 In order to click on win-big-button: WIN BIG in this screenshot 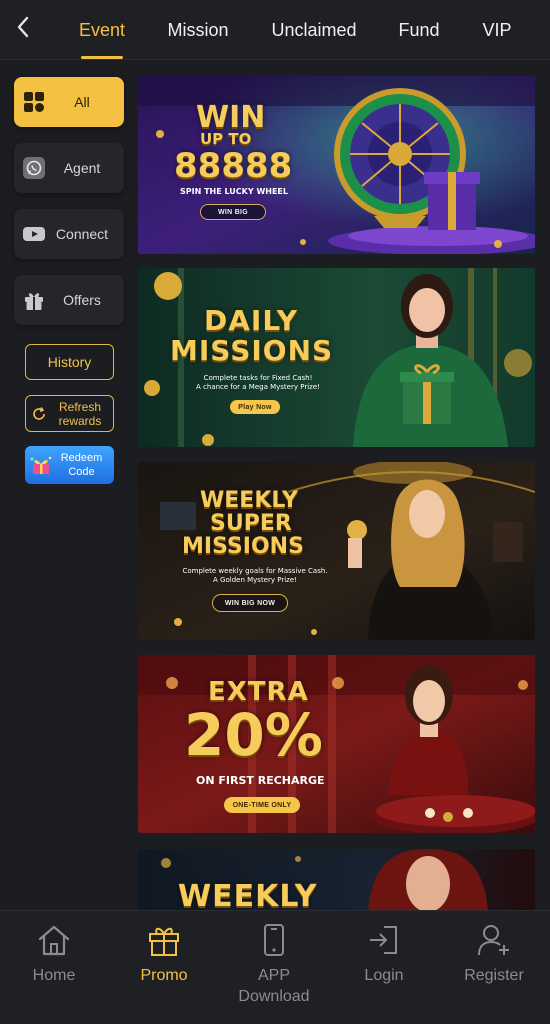, I will do `click(233, 212)`.